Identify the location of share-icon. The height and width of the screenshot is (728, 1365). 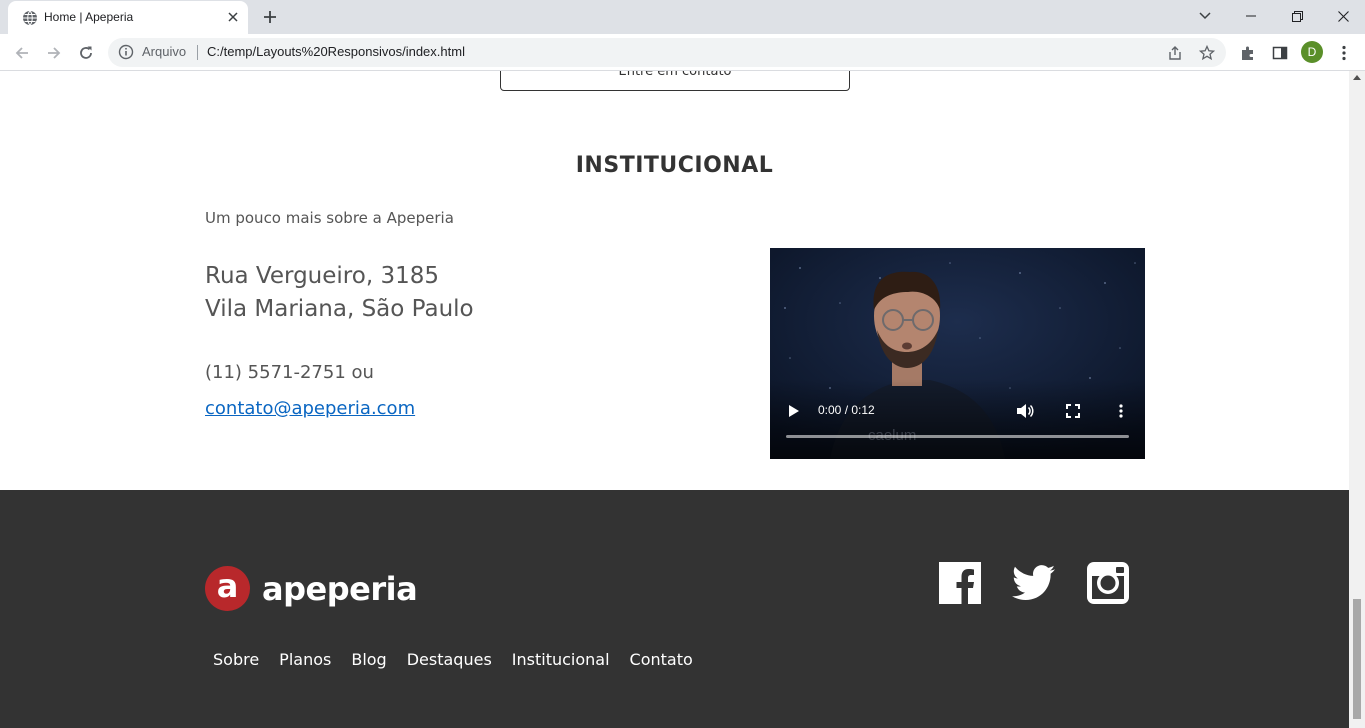
(1175, 53).